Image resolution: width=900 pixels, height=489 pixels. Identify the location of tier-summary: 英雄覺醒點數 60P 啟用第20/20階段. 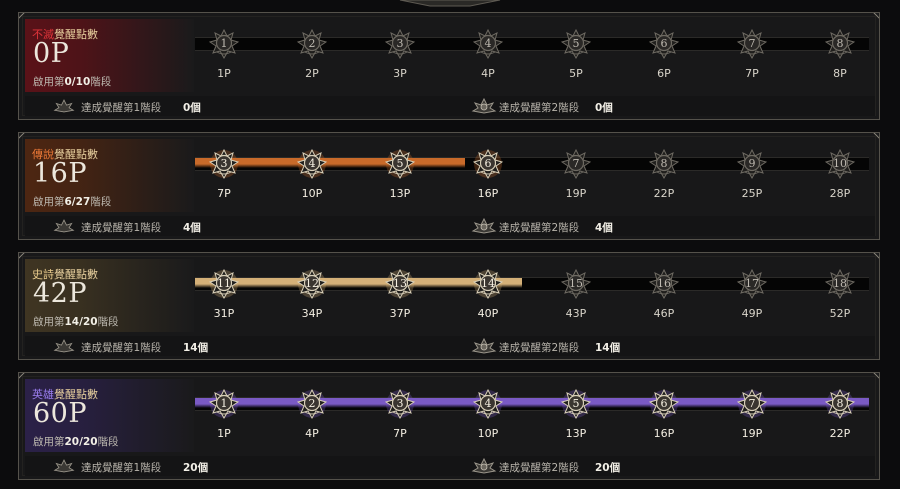
(109, 415).